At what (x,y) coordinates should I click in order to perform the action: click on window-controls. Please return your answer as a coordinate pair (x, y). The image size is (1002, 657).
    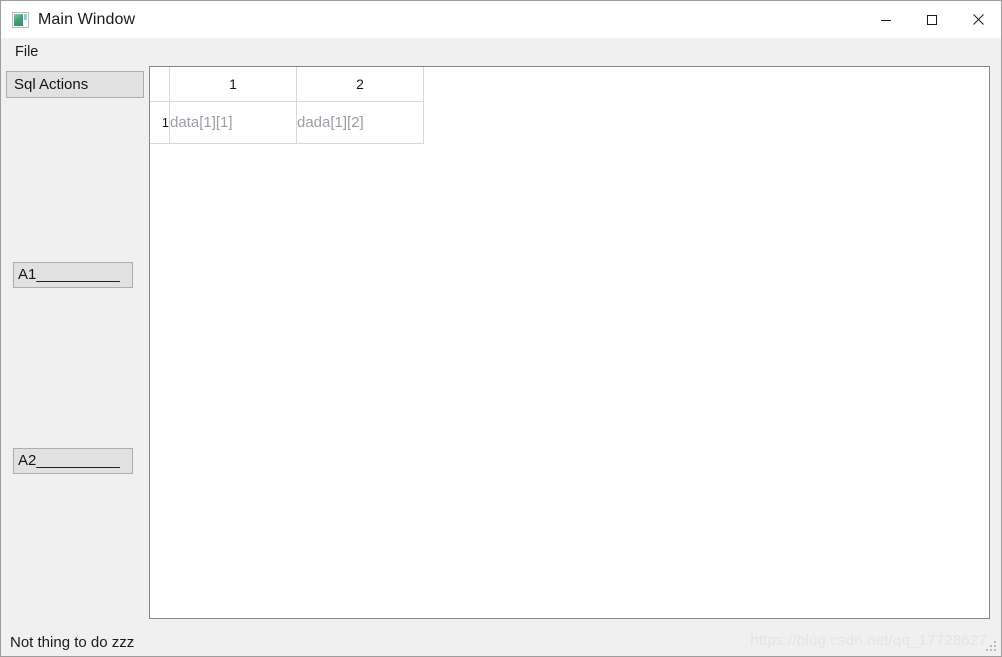
    Looking at the image, I should click on (932, 19).